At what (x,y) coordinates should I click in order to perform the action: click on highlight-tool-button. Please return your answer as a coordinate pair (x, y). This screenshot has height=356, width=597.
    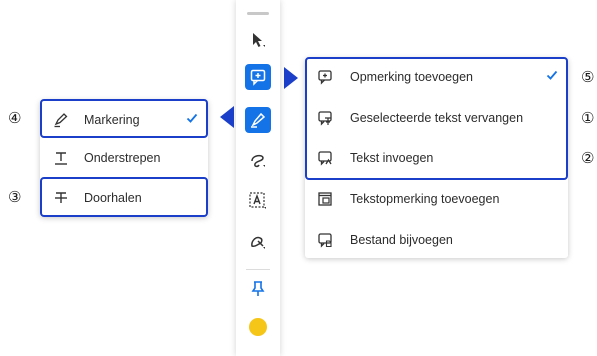
    Looking at the image, I should click on (258, 120).